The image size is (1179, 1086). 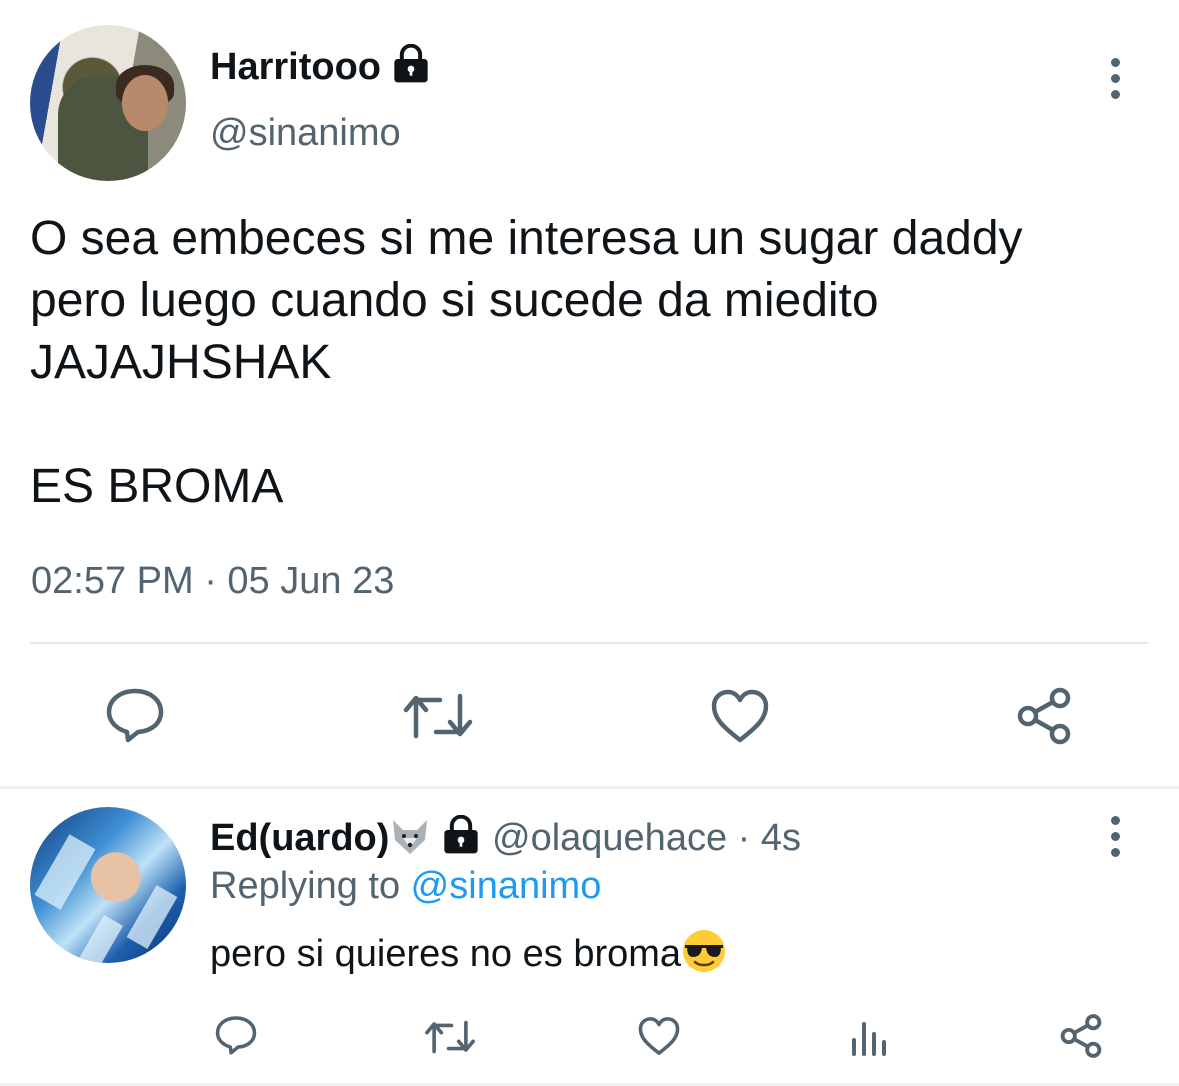 What do you see at coordinates (135, 717) in the screenshot?
I see `reply-icon` at bounding box center [135, 717].